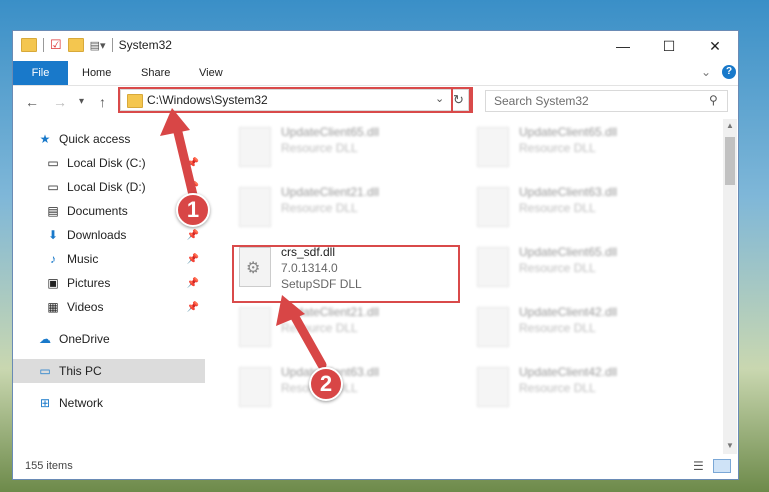  I want to click on annotation-arrows, so click(243, 239).